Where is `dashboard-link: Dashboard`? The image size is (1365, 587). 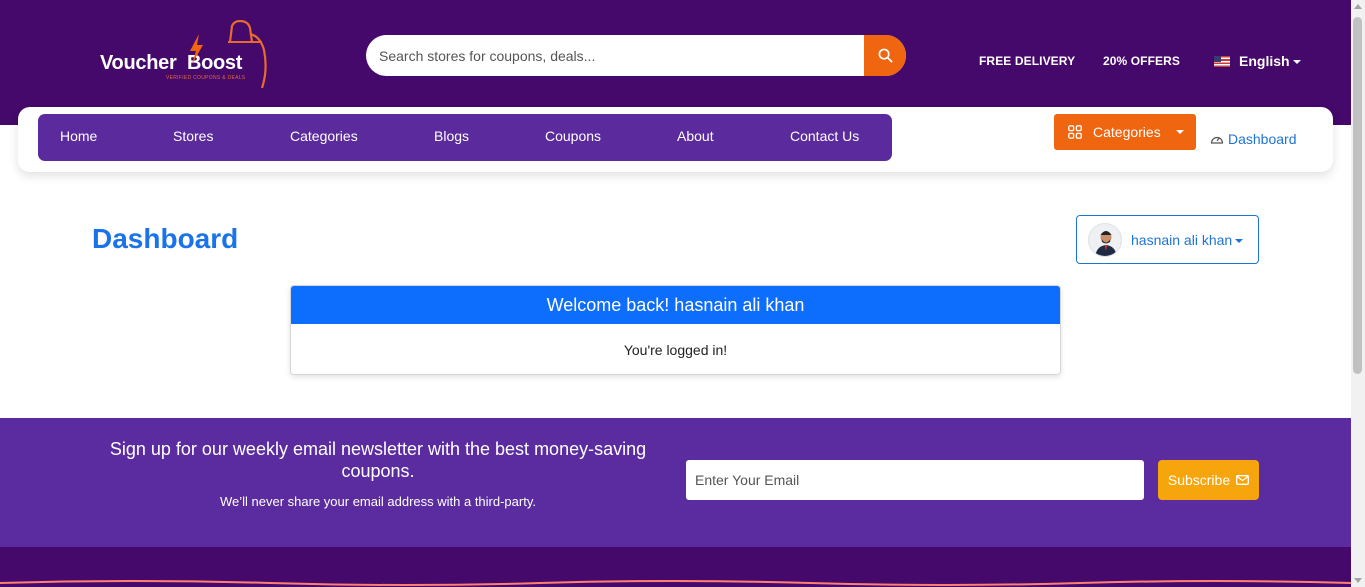 dashboard-link: Dashboard is located at coordinates (1253, 139).